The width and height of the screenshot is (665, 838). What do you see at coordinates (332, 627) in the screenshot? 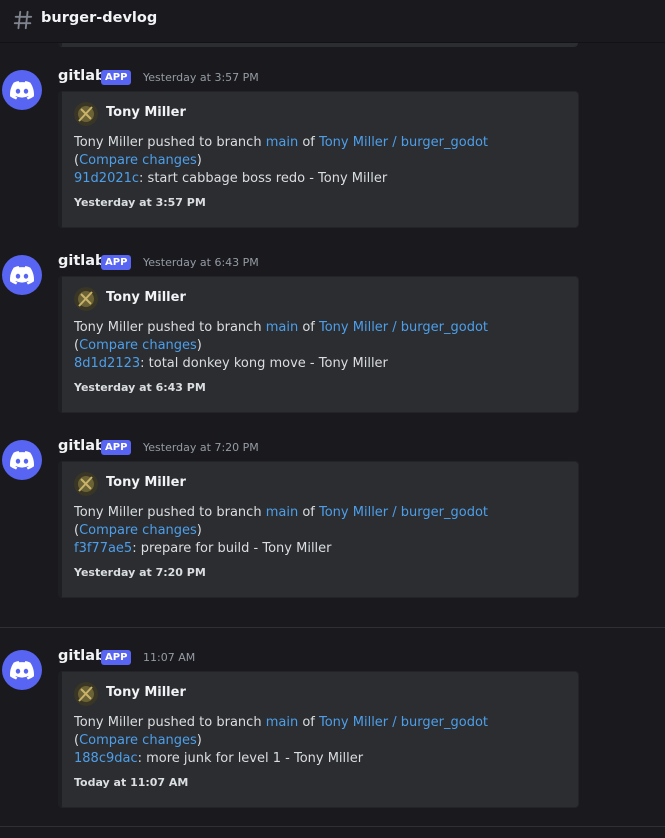
I see `day-divider` at bounding box center [332, 627].